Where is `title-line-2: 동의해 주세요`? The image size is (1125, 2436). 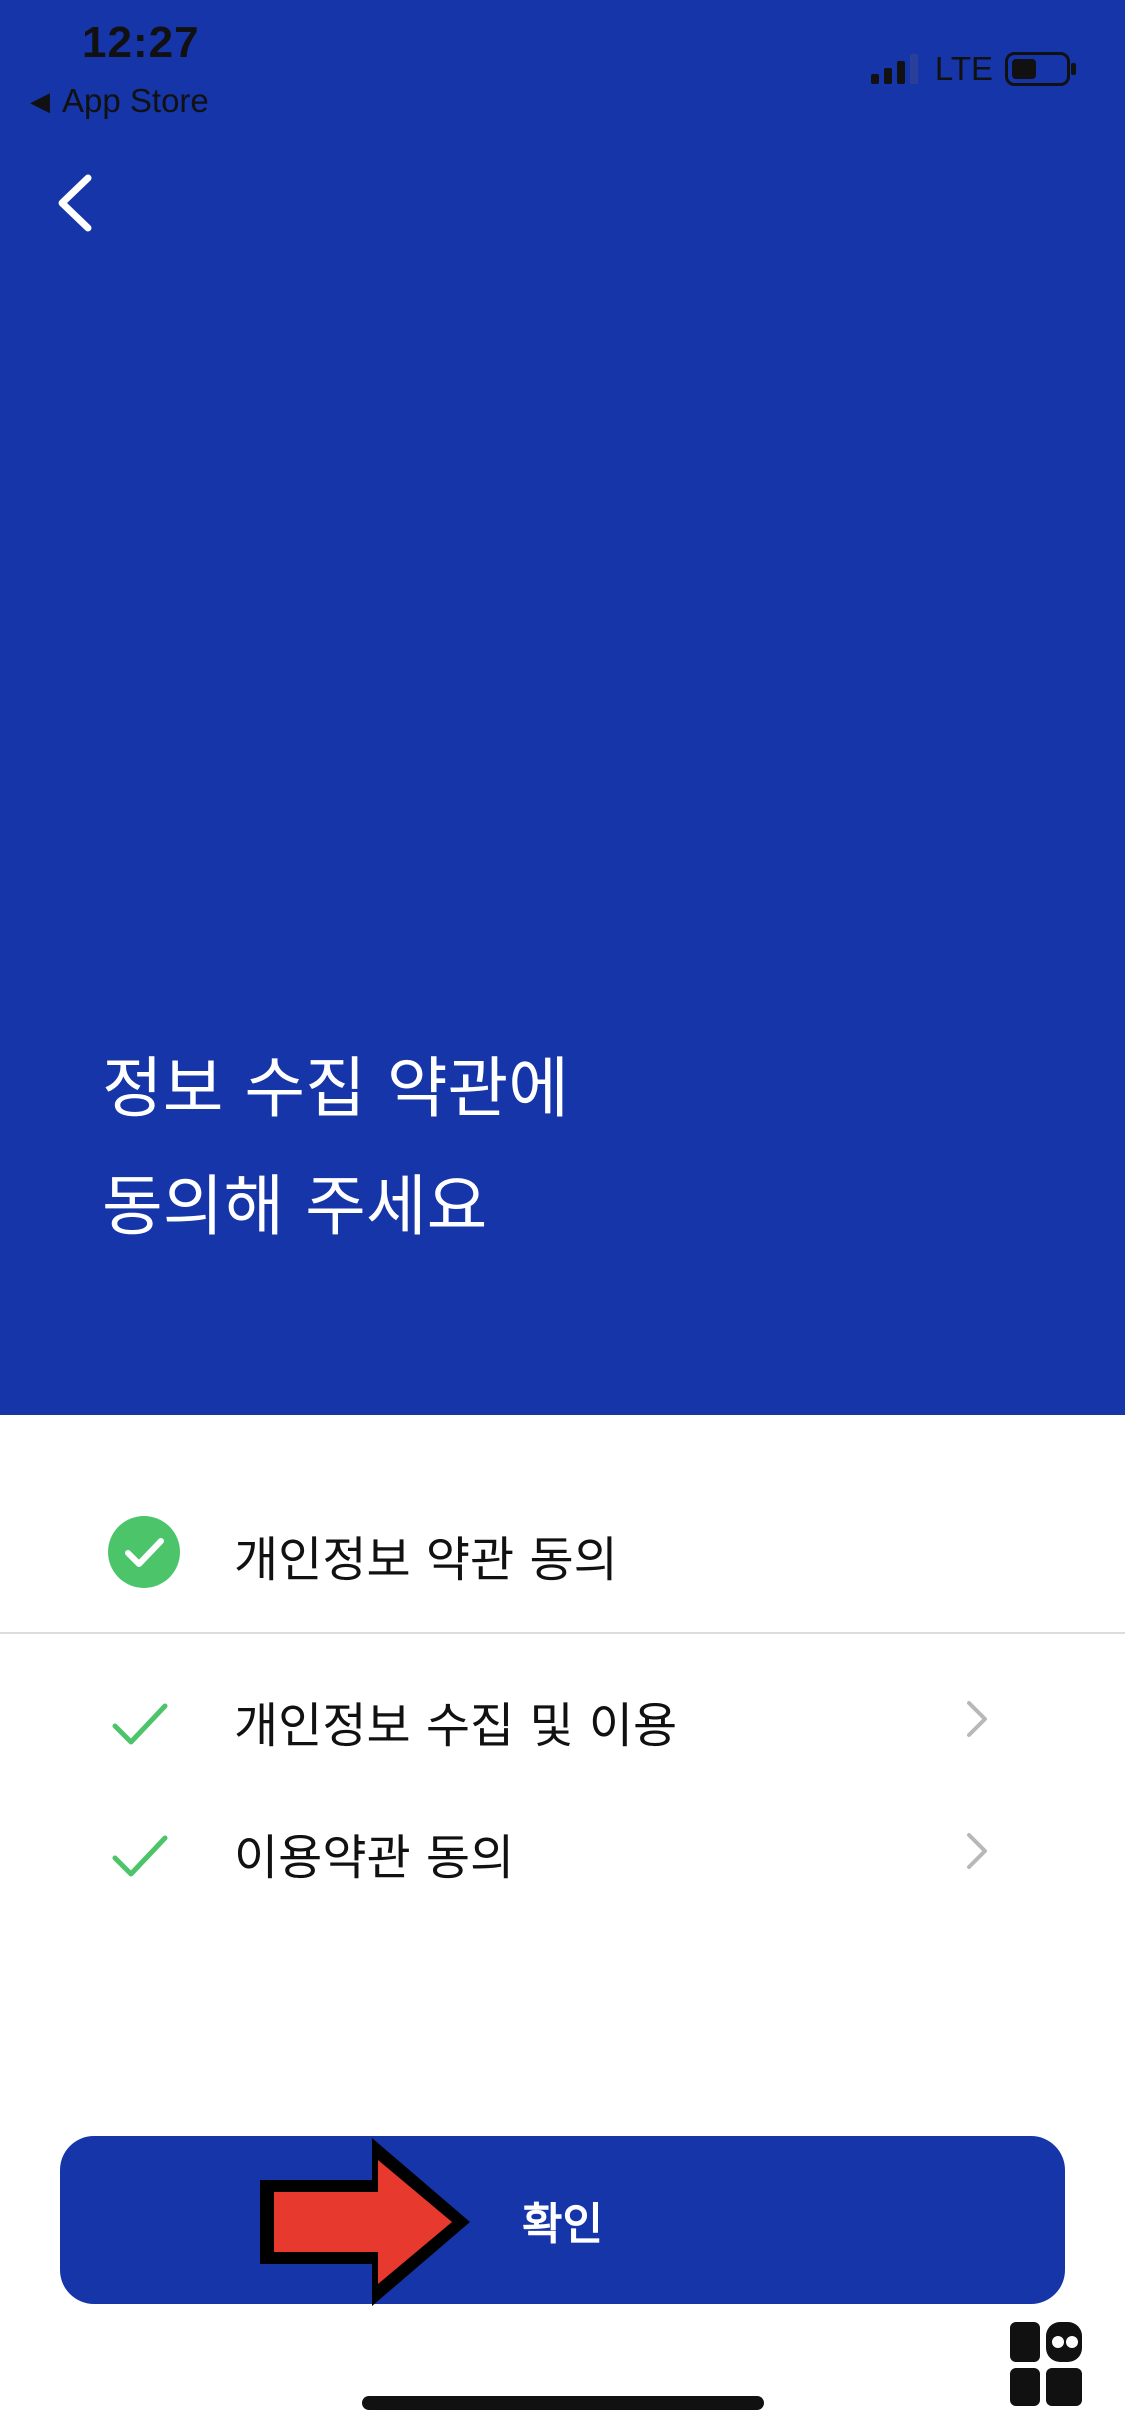 title-line-2: 동의해 주세요 is located at coordinates (295, 1206).